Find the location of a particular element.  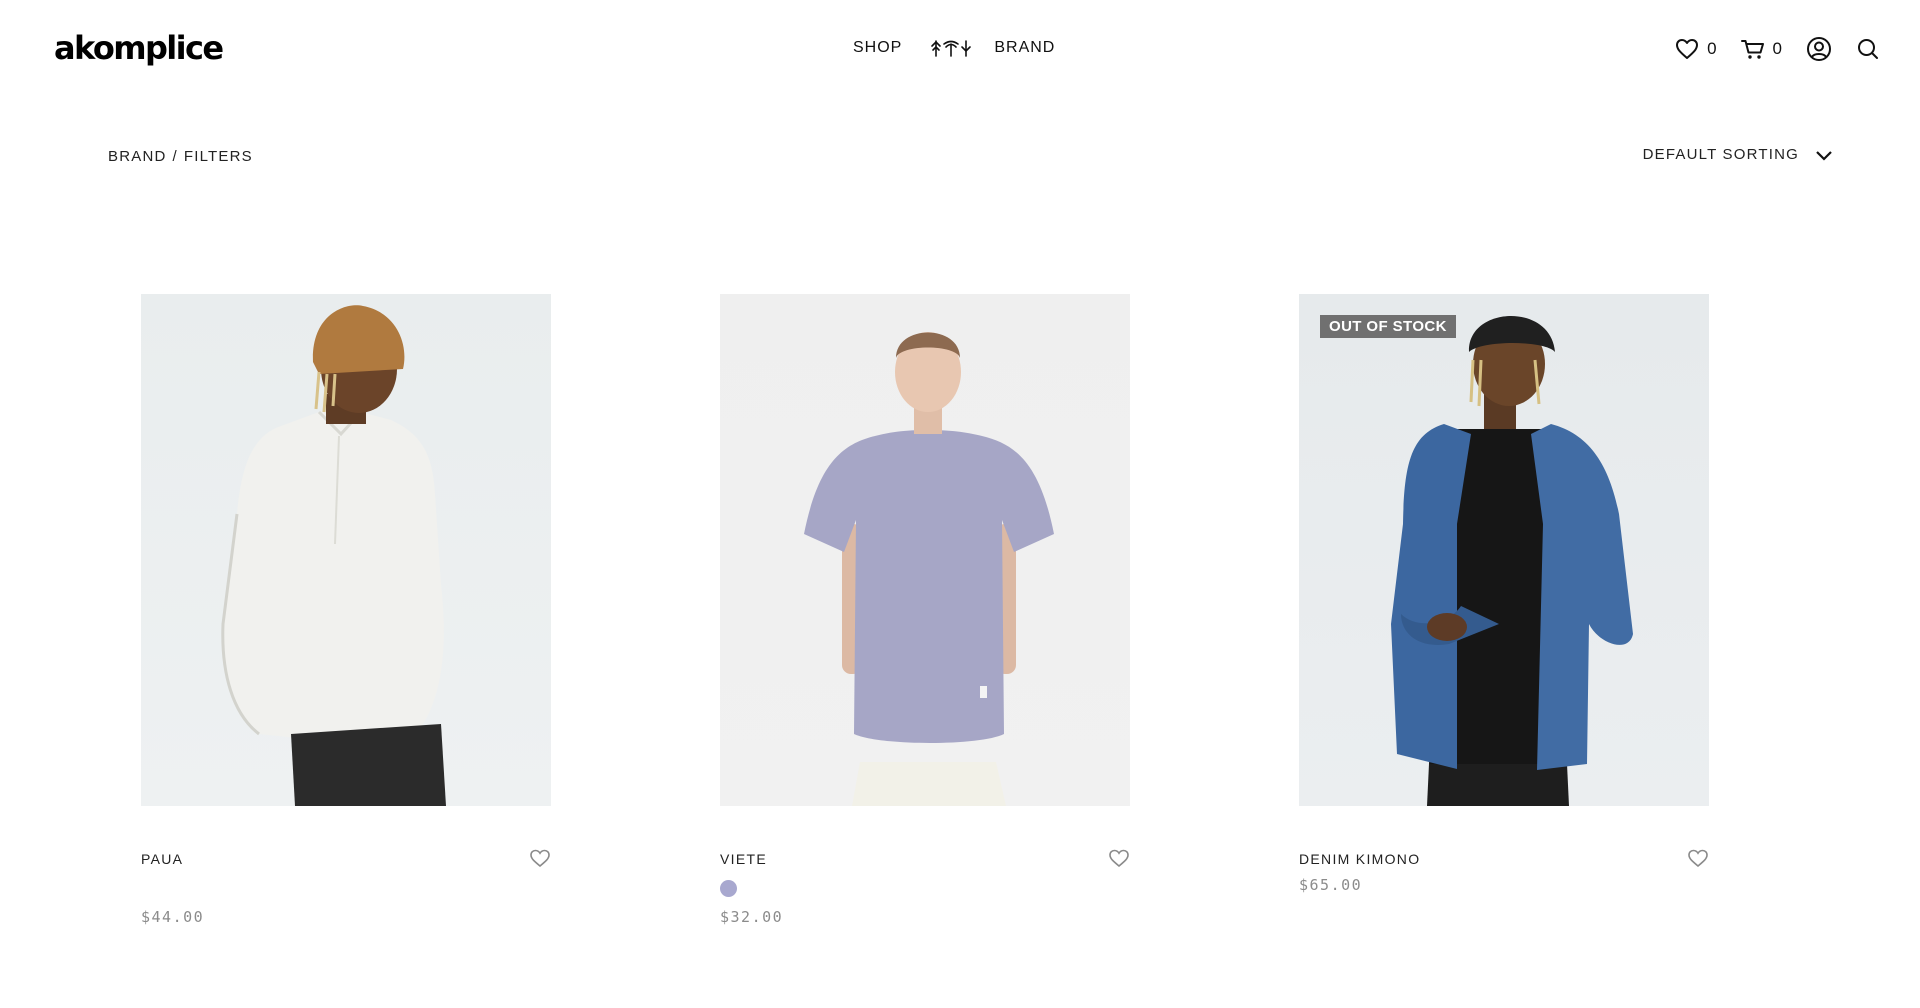

product-photo-tee is located at coordinates (929, 569).